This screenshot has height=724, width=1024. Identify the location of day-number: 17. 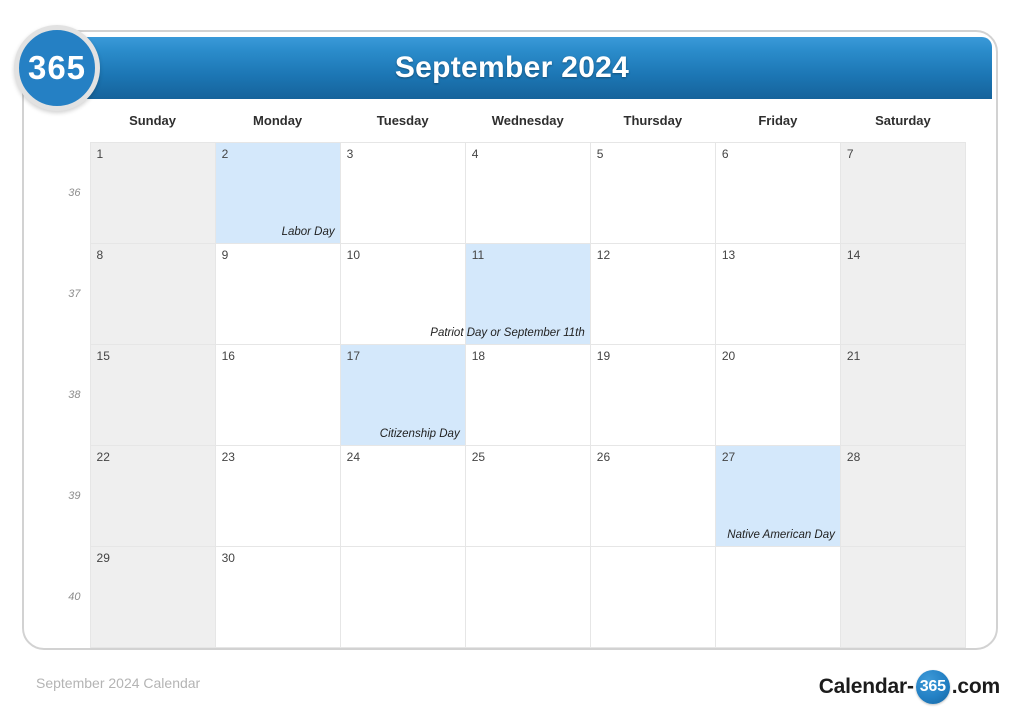
(353, 356).